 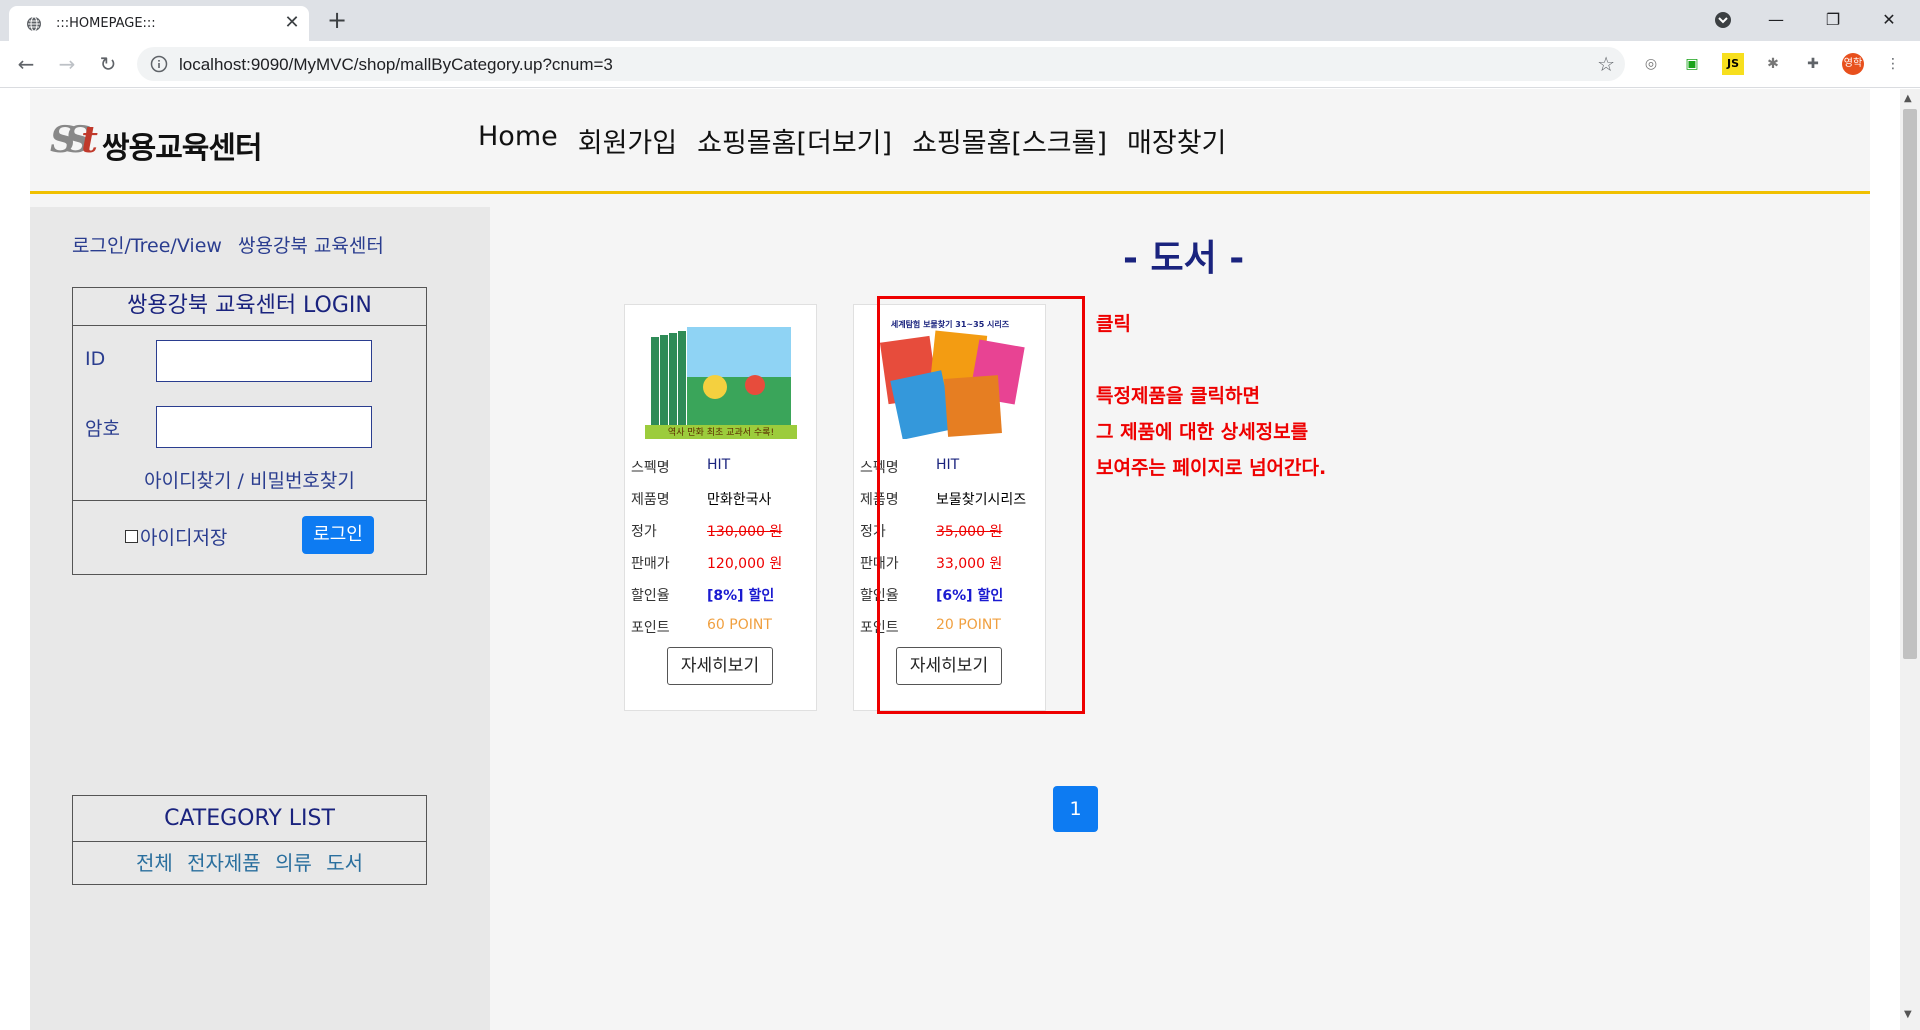 What do you see at coordinates (264, 427) in the screenshot?
I see `password-input` at bounding box center [264, 427].